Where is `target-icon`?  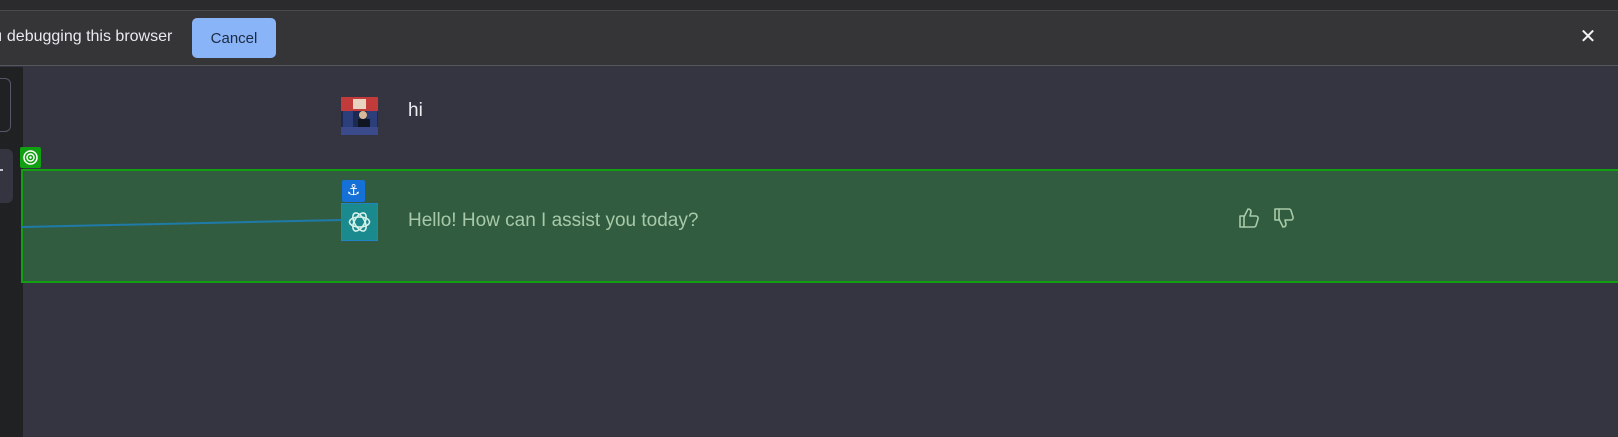 target-icon is located at coordinates (30, 157).